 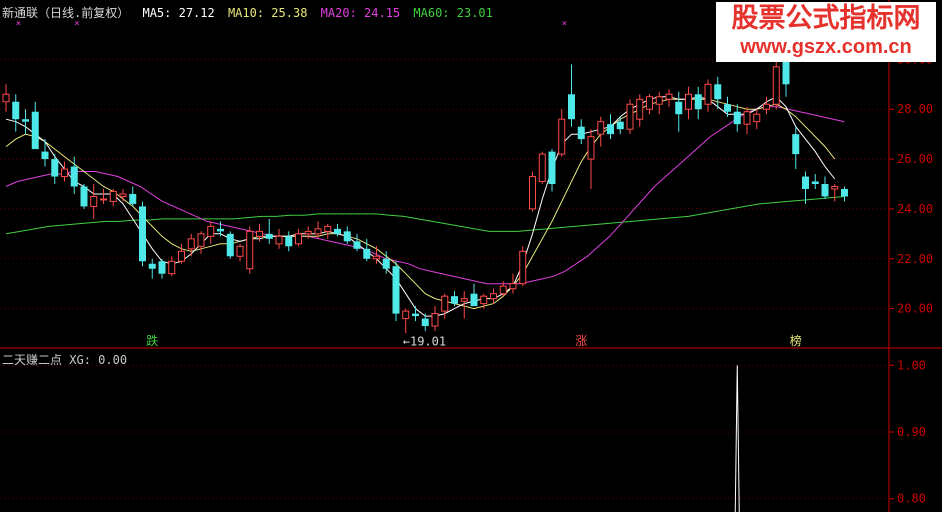 What do you see at coordinates (911, 499) in the screenshot?
I see `sub-y-tick-label: 0.80` at bounding box center [911, 499].